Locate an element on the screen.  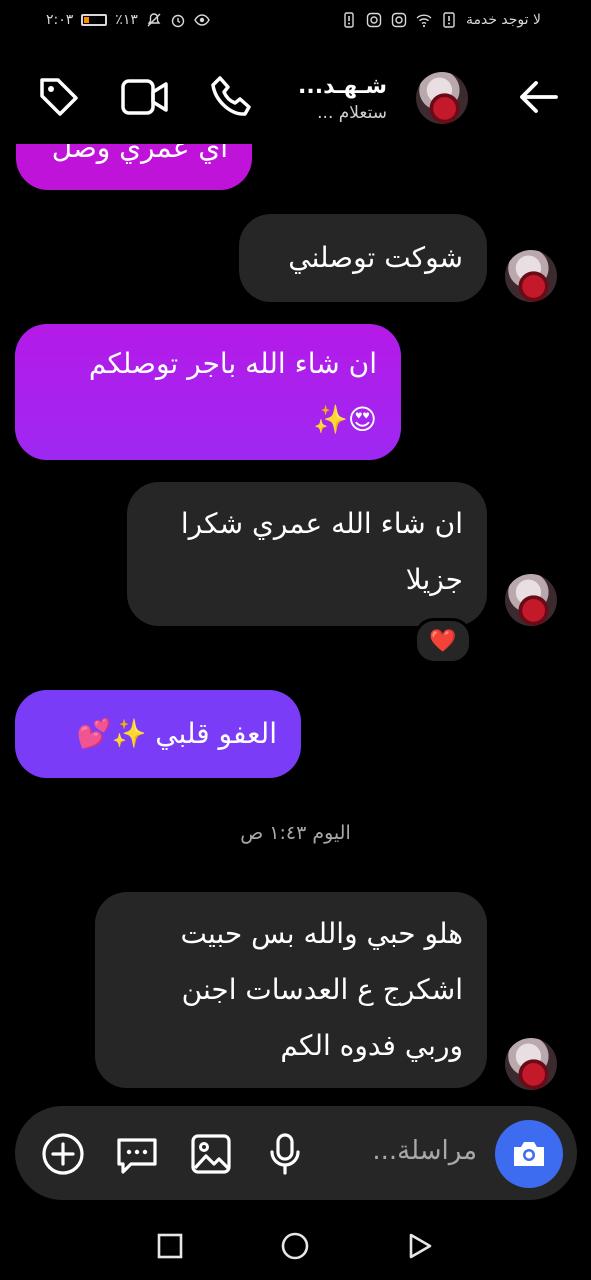
back-arrow-icon is located at coordinates (539, 97).